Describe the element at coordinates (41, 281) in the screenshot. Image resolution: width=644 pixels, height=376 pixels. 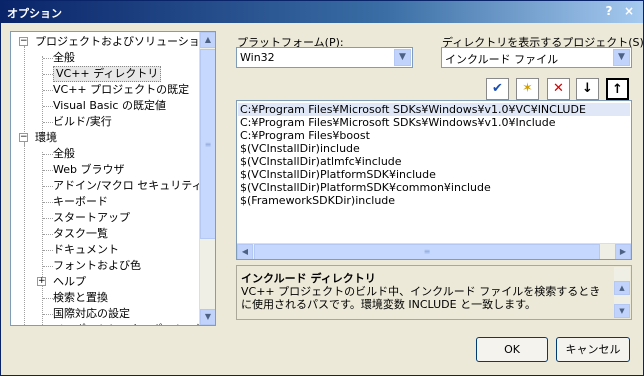
I see `expand-icon: +` at that location.